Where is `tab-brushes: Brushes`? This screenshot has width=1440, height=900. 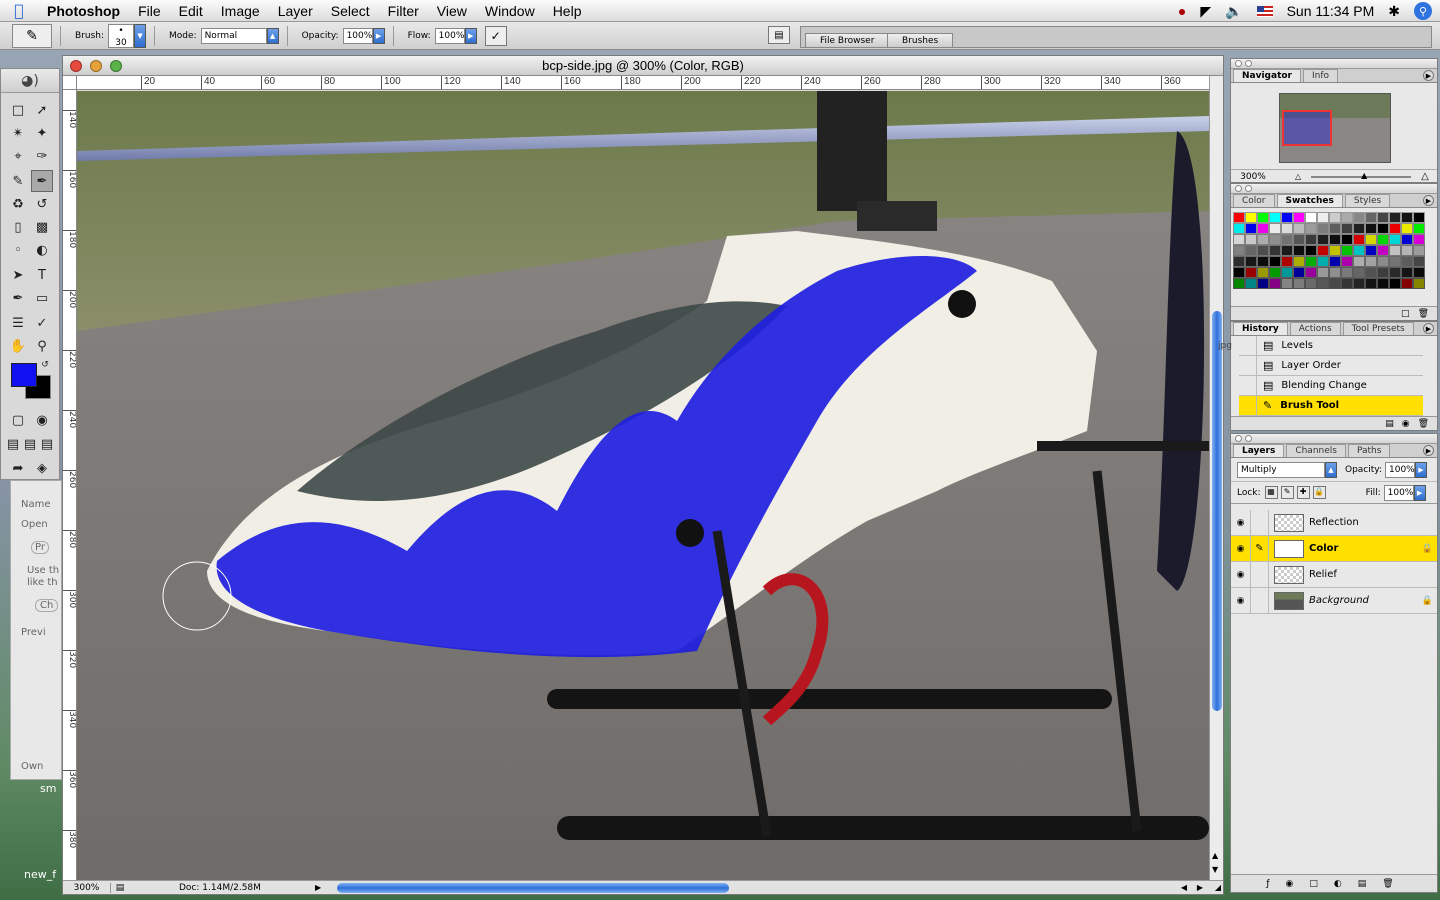
tab-brushes: Brushes is located at coordinates (920, 40).